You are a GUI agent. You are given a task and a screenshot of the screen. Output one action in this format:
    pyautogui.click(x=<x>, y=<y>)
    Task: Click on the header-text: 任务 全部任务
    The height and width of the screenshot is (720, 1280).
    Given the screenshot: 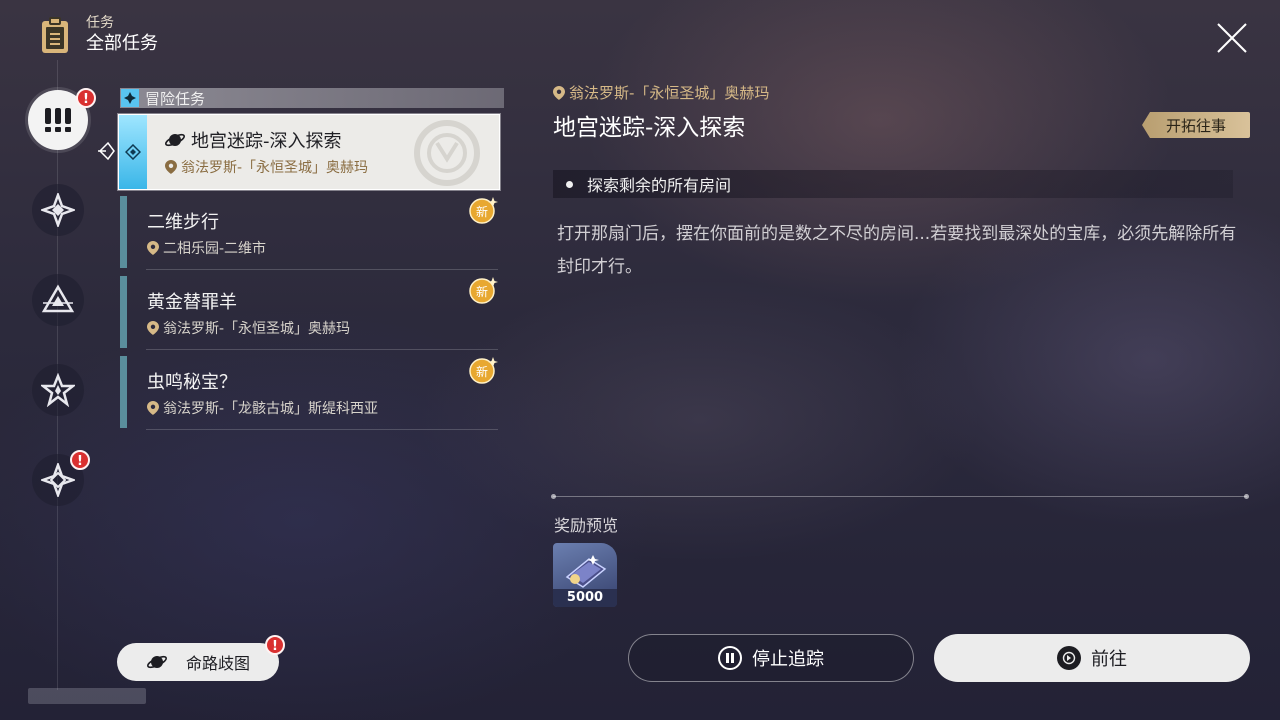 What is the action you would take?
    pyautogui.click(x=122, y=35)
    